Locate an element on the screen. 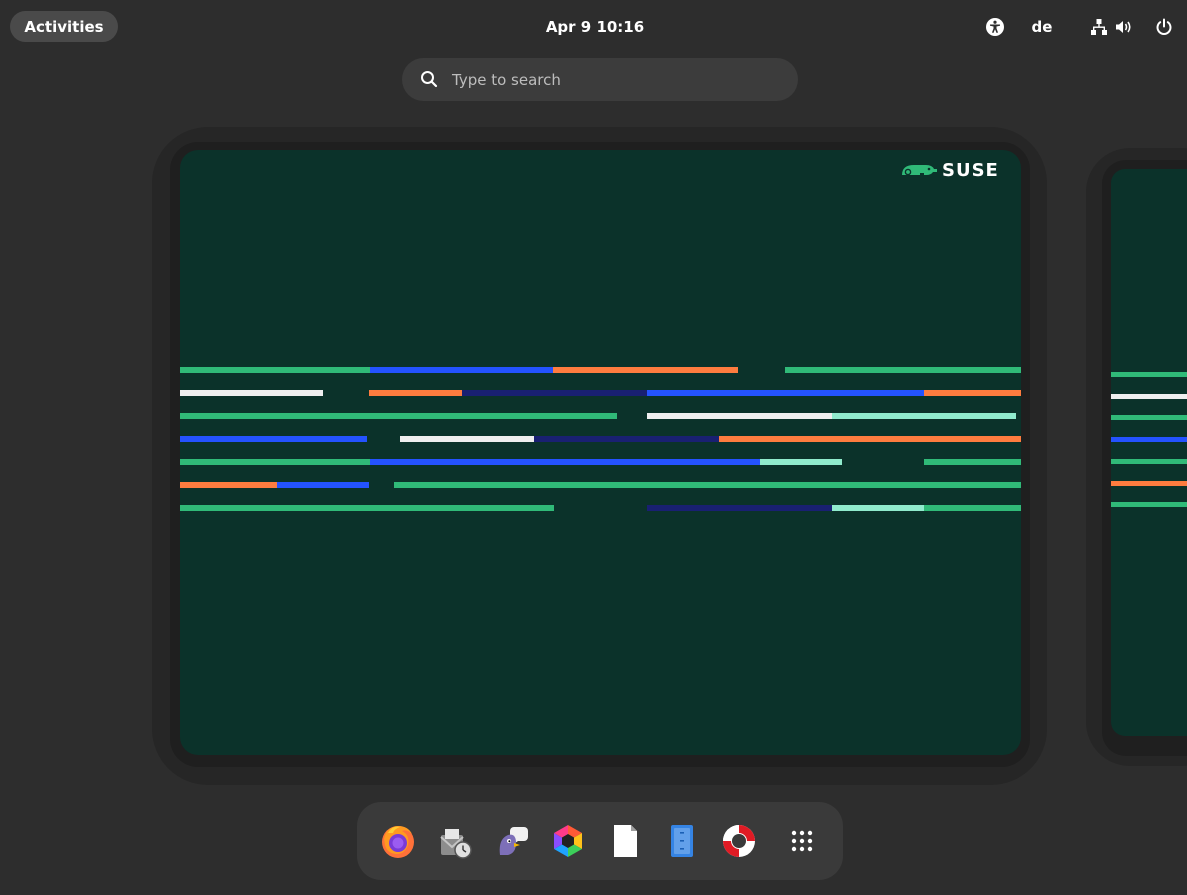  app-grid-icon is located at coordinates (802, 841).